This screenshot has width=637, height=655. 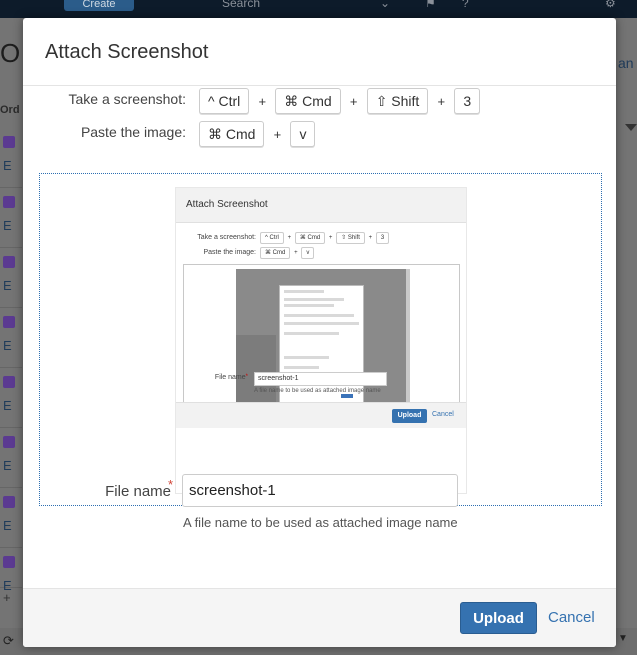 What do you see at coordinates (321, 205) in the screenshot?
I see `preview-dialog-header: Attach Screenshot` at bounding box center [321, 205].